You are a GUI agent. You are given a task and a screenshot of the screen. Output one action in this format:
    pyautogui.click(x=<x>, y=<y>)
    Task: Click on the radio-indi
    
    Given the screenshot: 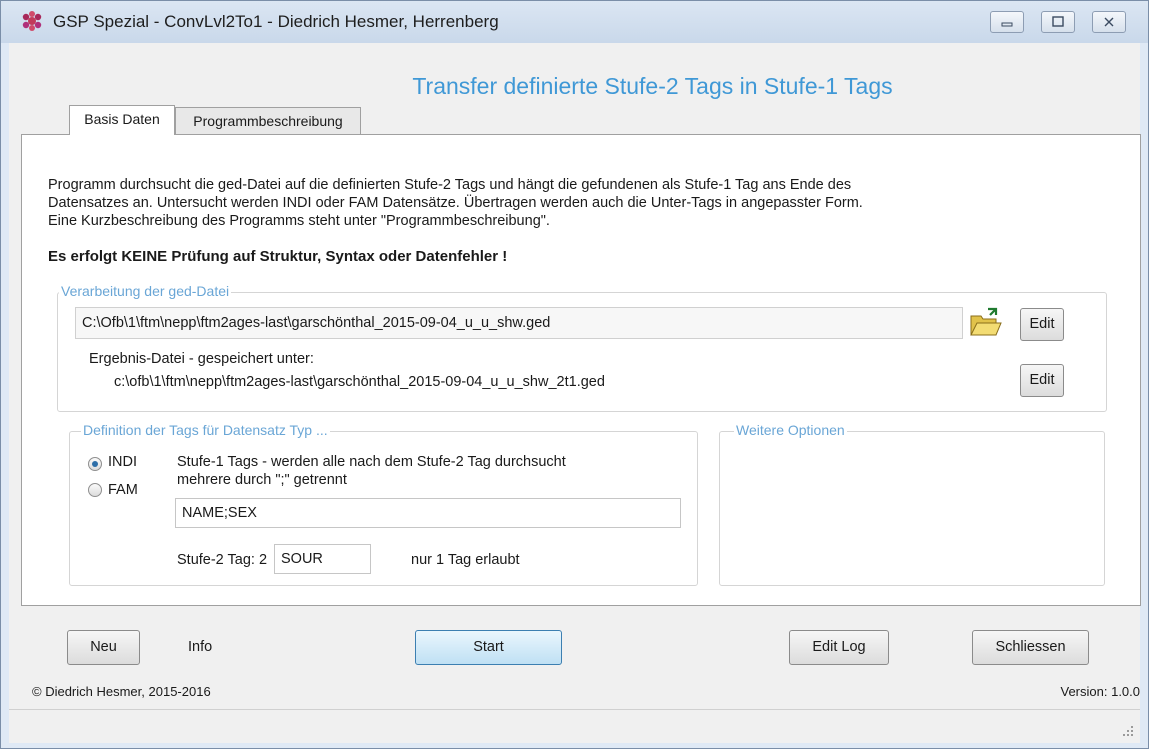 What is the action you would take?
    pyautogui.click(x=95, y=464)
    